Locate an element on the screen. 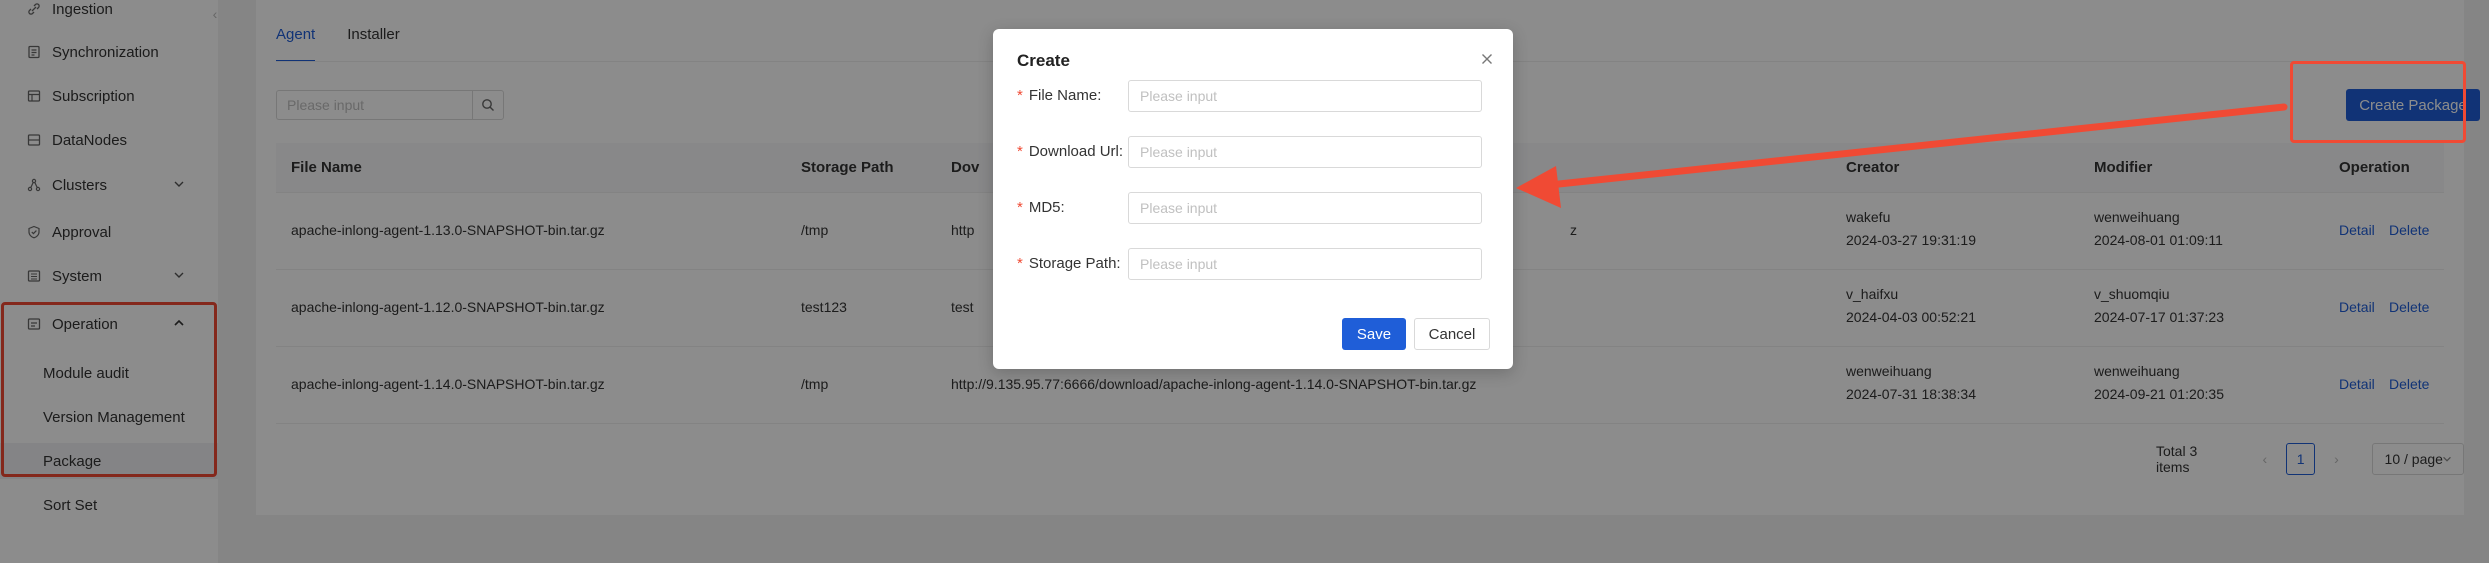 This screenshot has width=2489, height=563. annotation-highlight-box is located at coordinates (2378, 102).